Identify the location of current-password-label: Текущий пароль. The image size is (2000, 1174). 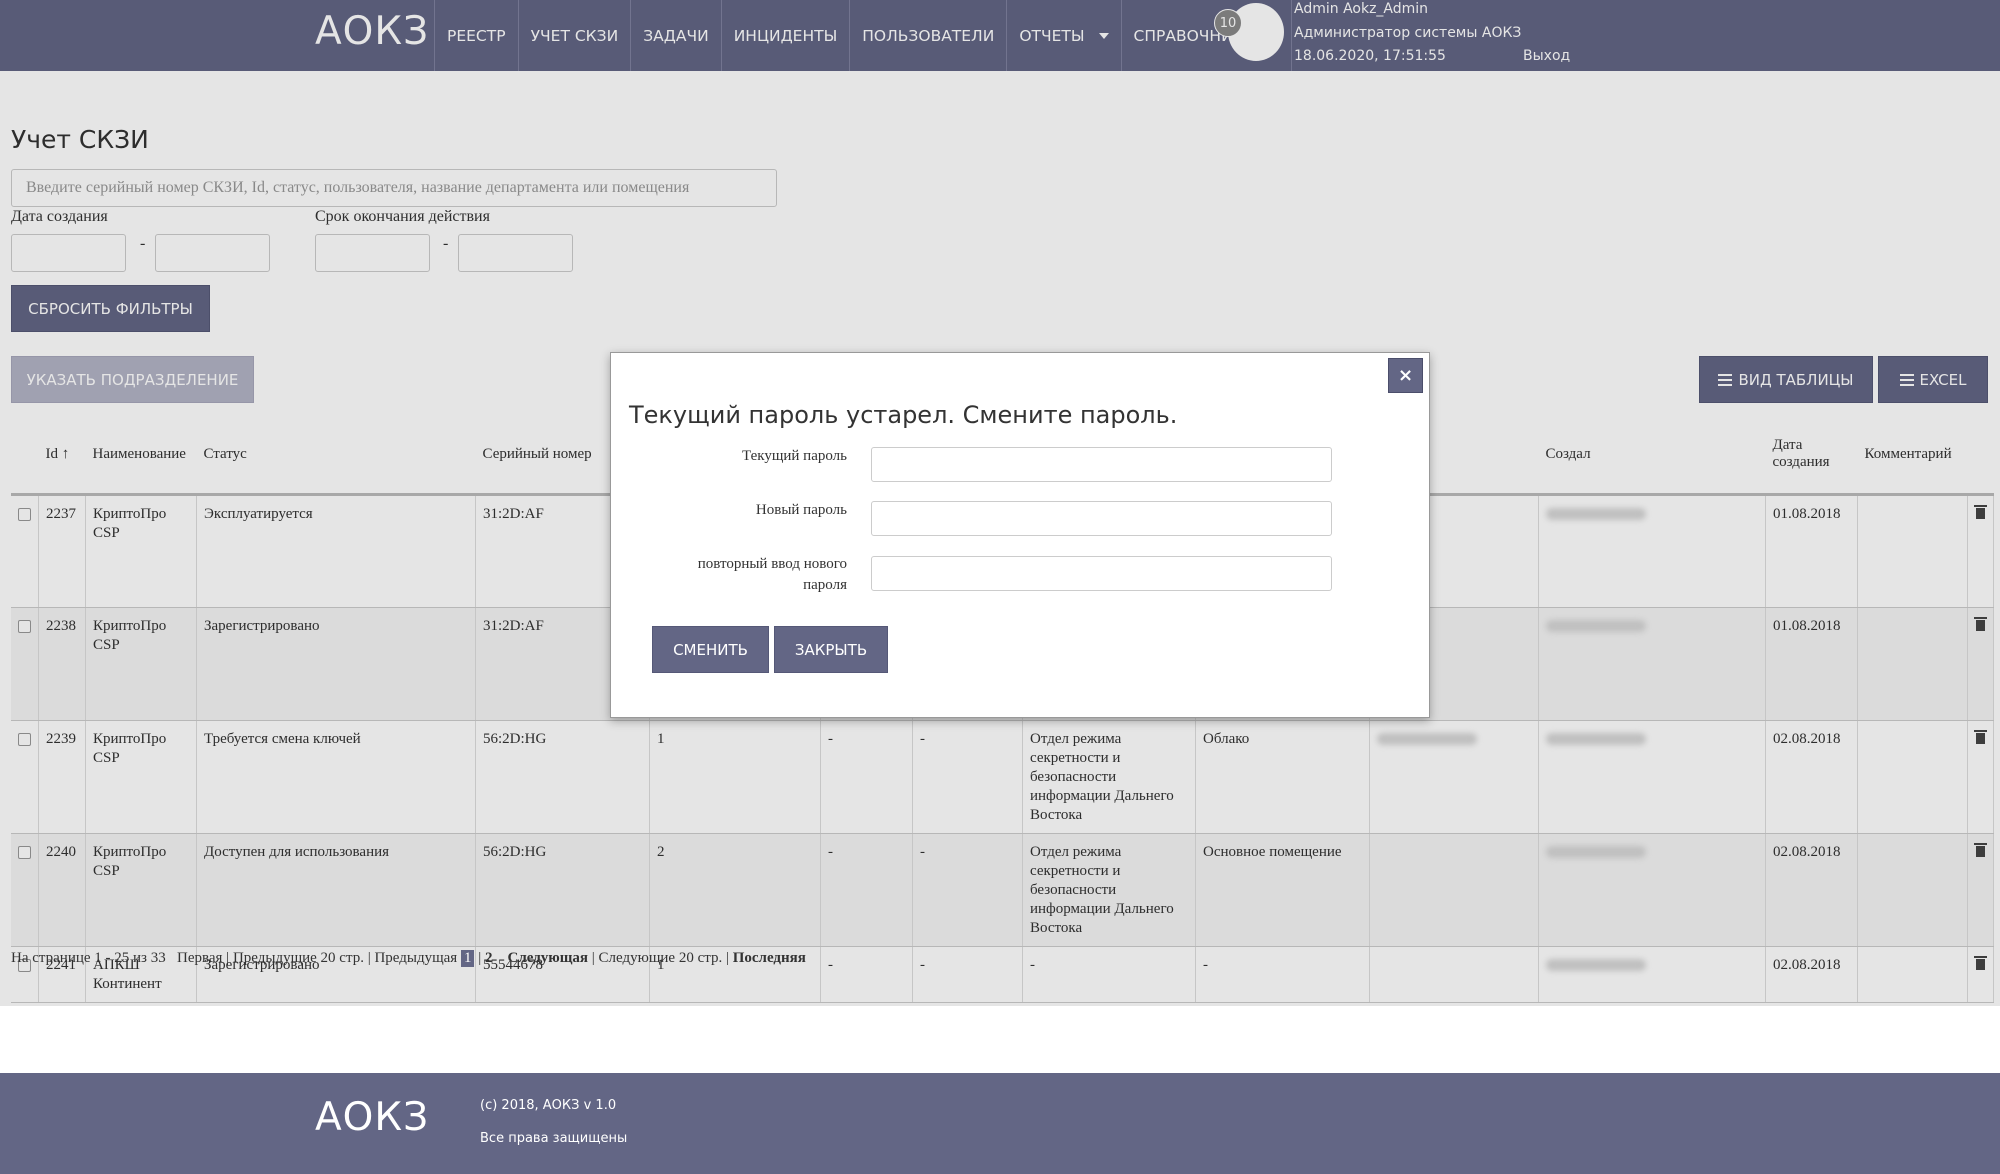
(794, 456).